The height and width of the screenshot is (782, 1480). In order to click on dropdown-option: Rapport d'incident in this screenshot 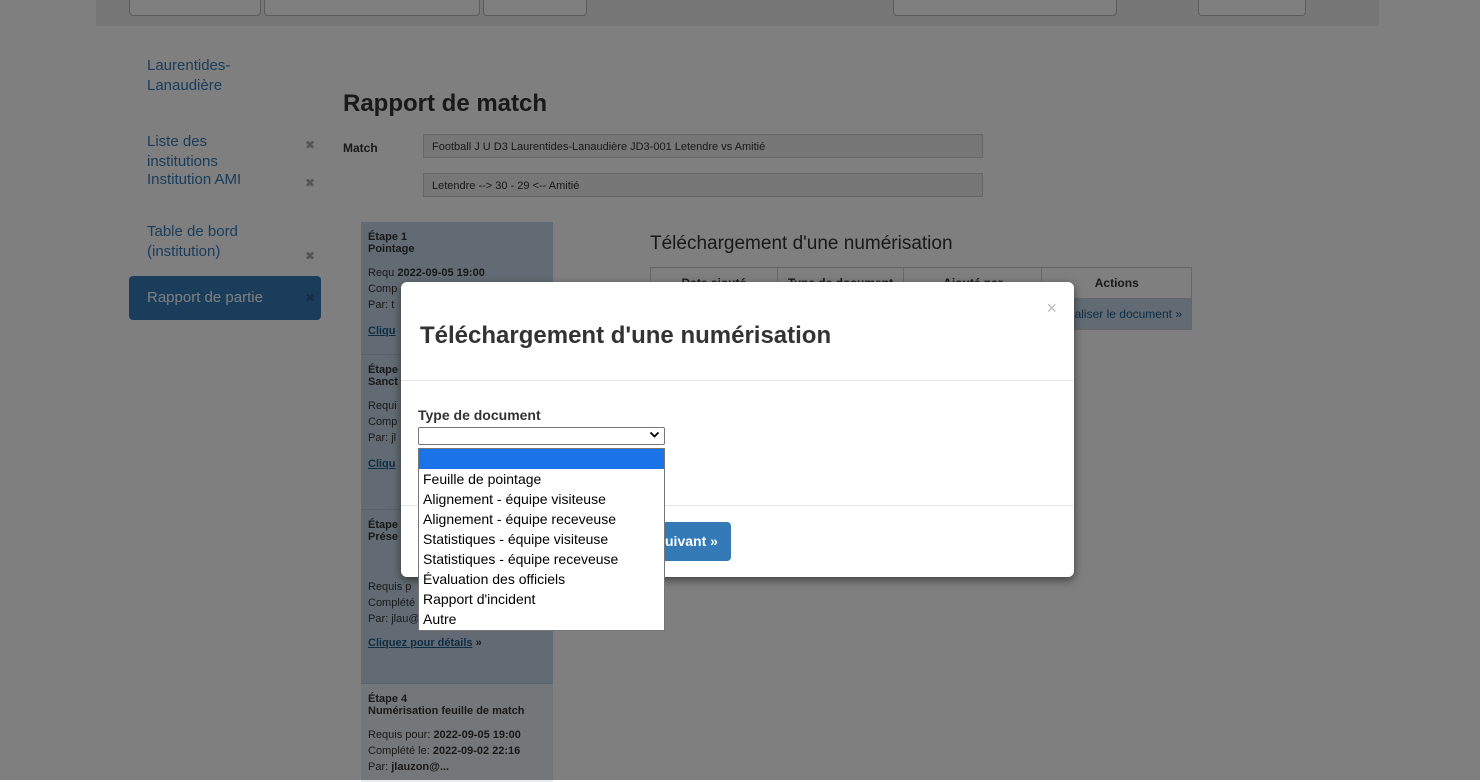, I will do `click(541, 599)`.